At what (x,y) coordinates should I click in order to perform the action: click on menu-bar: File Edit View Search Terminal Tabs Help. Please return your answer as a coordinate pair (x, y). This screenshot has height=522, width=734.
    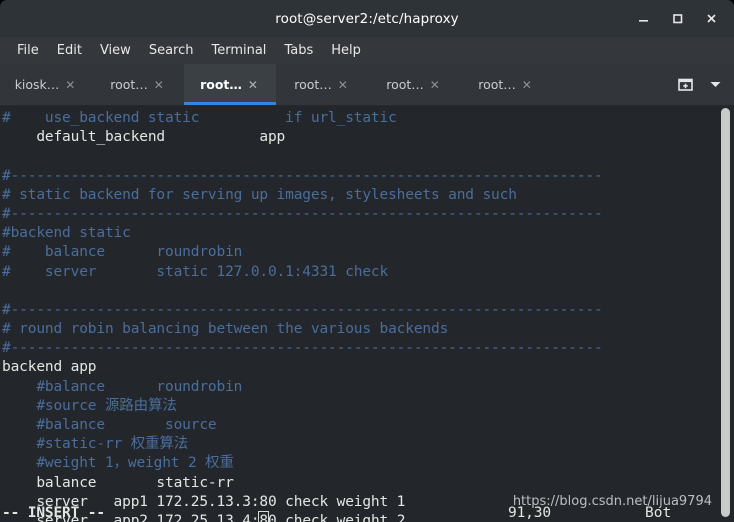
    Looking at the image, I should click on (367, 50).